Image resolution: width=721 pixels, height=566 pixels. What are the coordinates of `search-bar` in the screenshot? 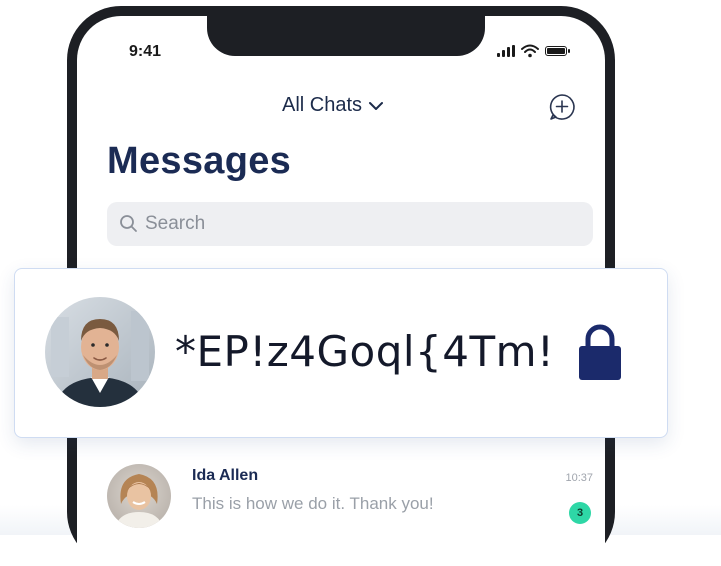 It's located at (350, 224).